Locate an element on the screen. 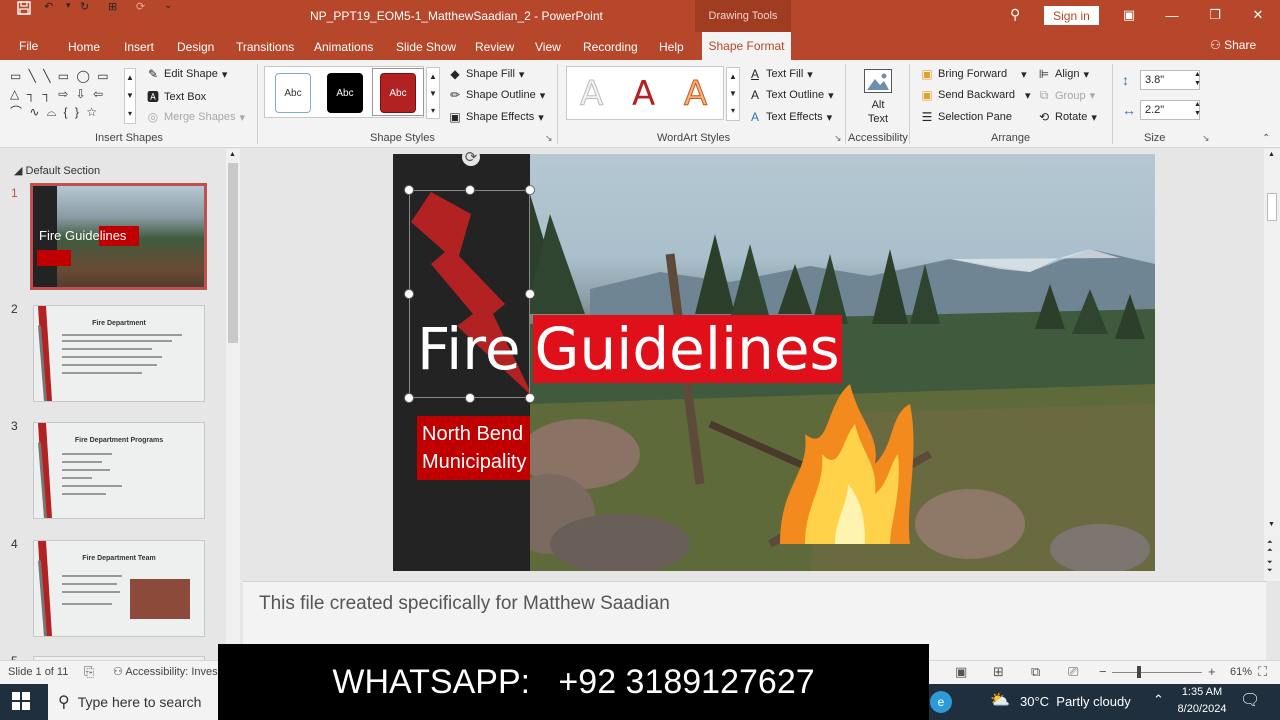  tab-animations: Animations is located at coordinates (343, 47).